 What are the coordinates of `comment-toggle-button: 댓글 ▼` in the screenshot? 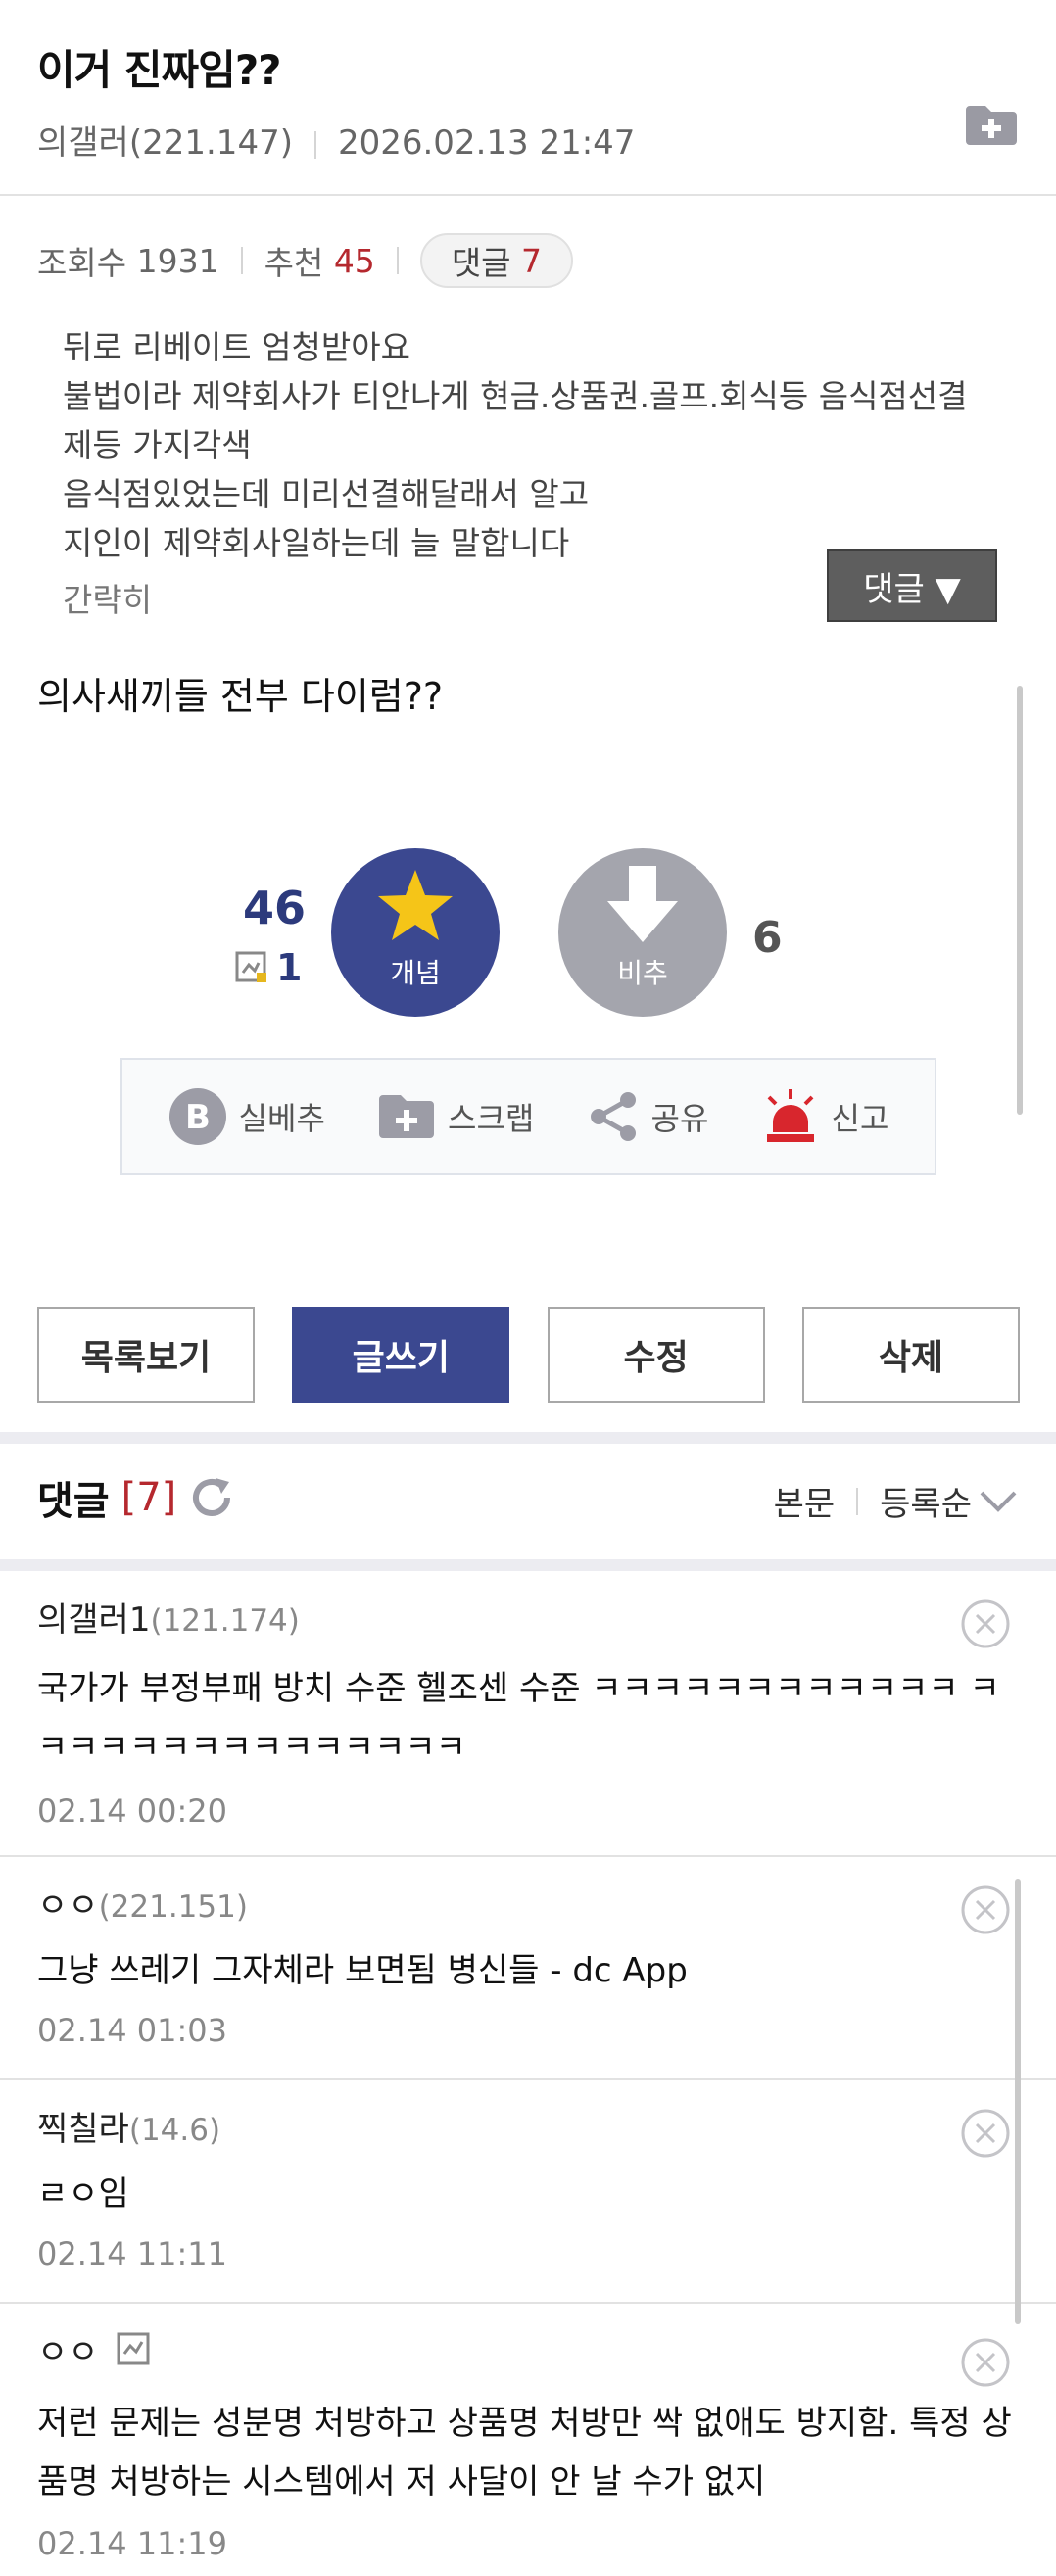 It's located at (912, 586).